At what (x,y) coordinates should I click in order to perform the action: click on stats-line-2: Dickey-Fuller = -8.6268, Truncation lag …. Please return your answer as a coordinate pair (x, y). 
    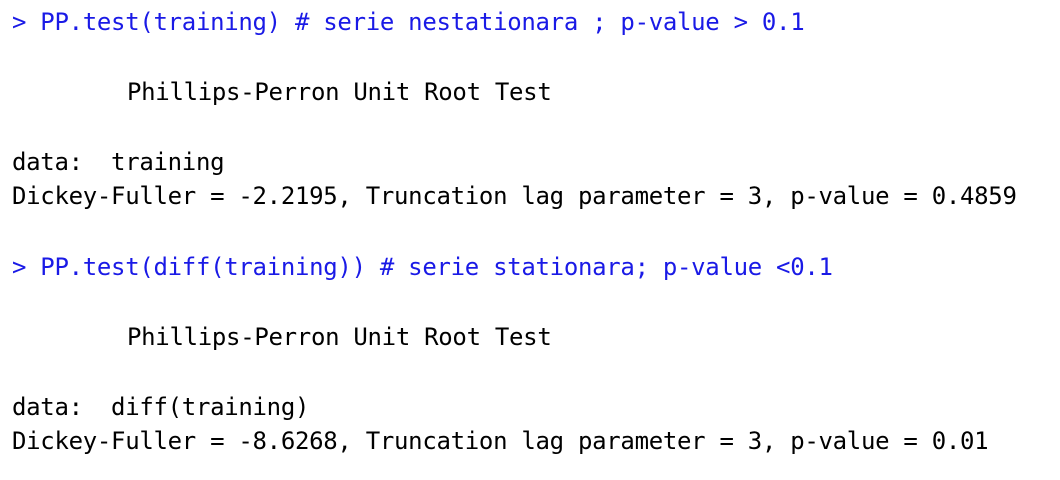
    Looking at the image, I should click on (500, 441).